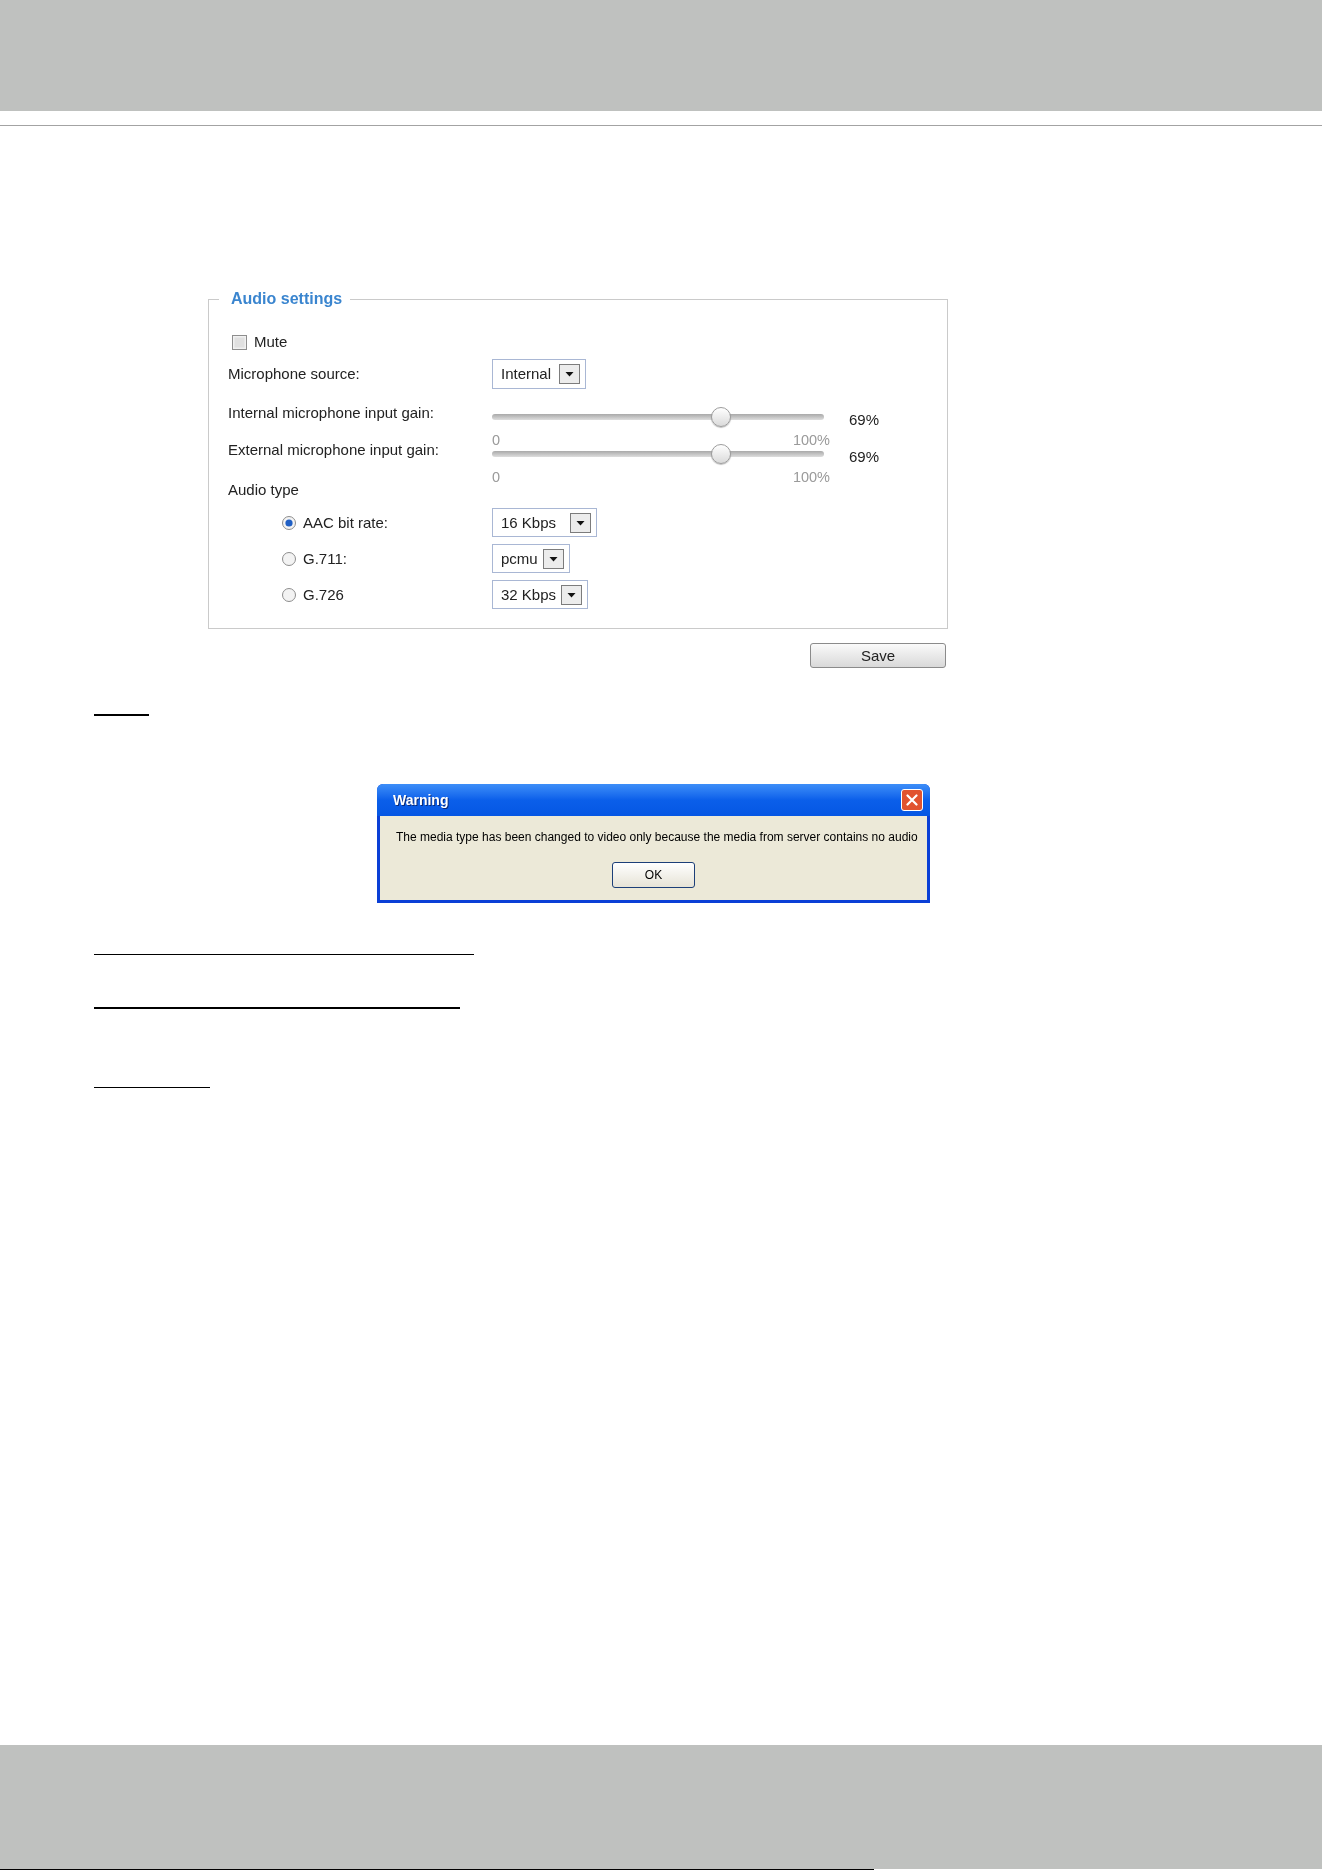 The image size is (1324, 1872). Describe the element at coordinates (331, 413) in the screenshot. I see `field-label: Internal microphone input gain:` at that location.